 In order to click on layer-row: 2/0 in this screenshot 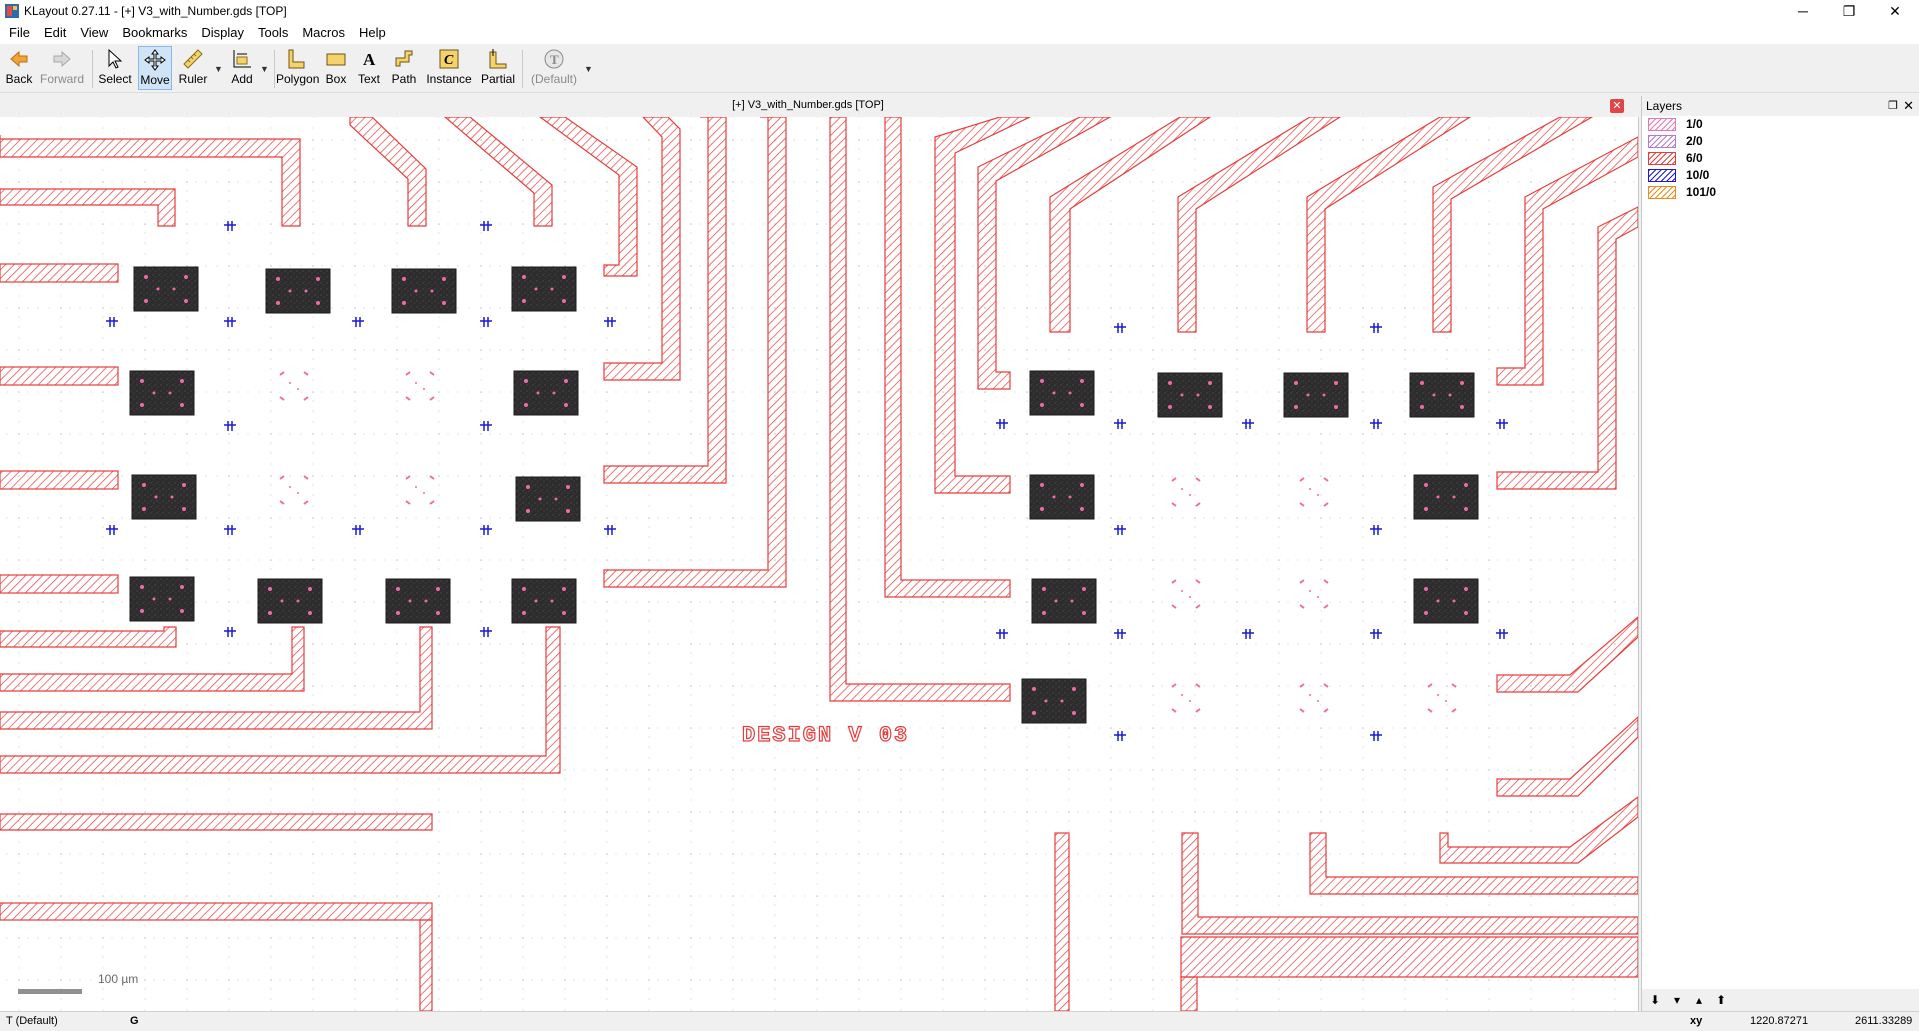, I will do `click(1780, 141)`.